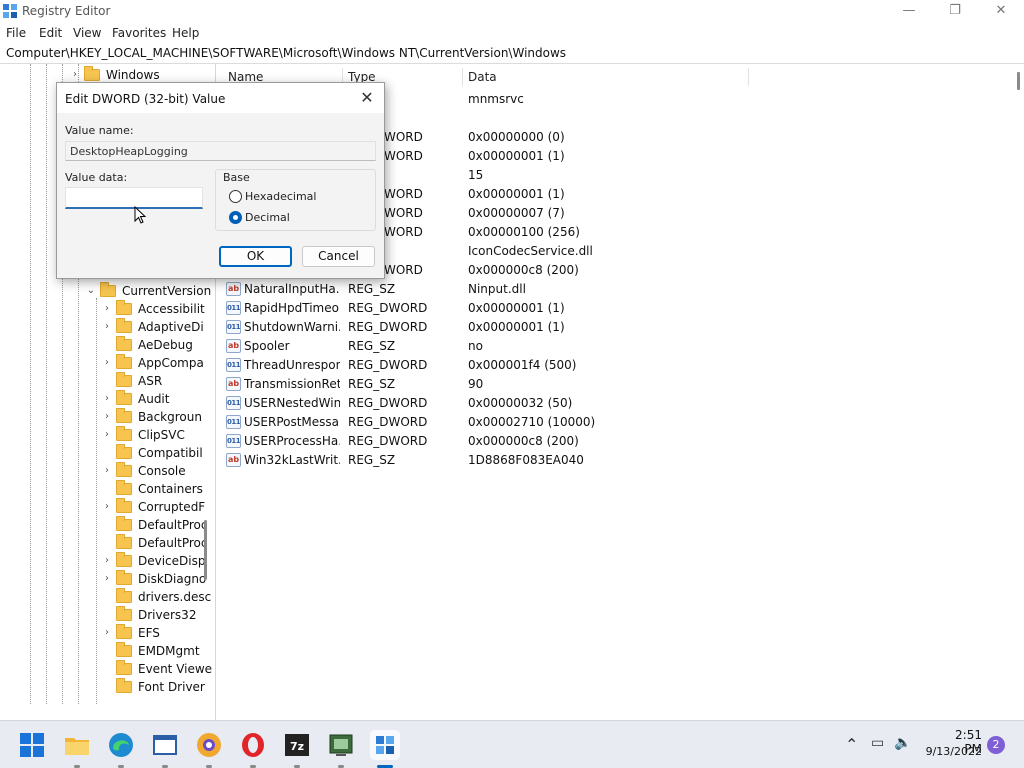  What do you see at coordinates (152, 453) in the screenshot?
I see `tree-item: Compatibil` at bounding box center [152, 453].